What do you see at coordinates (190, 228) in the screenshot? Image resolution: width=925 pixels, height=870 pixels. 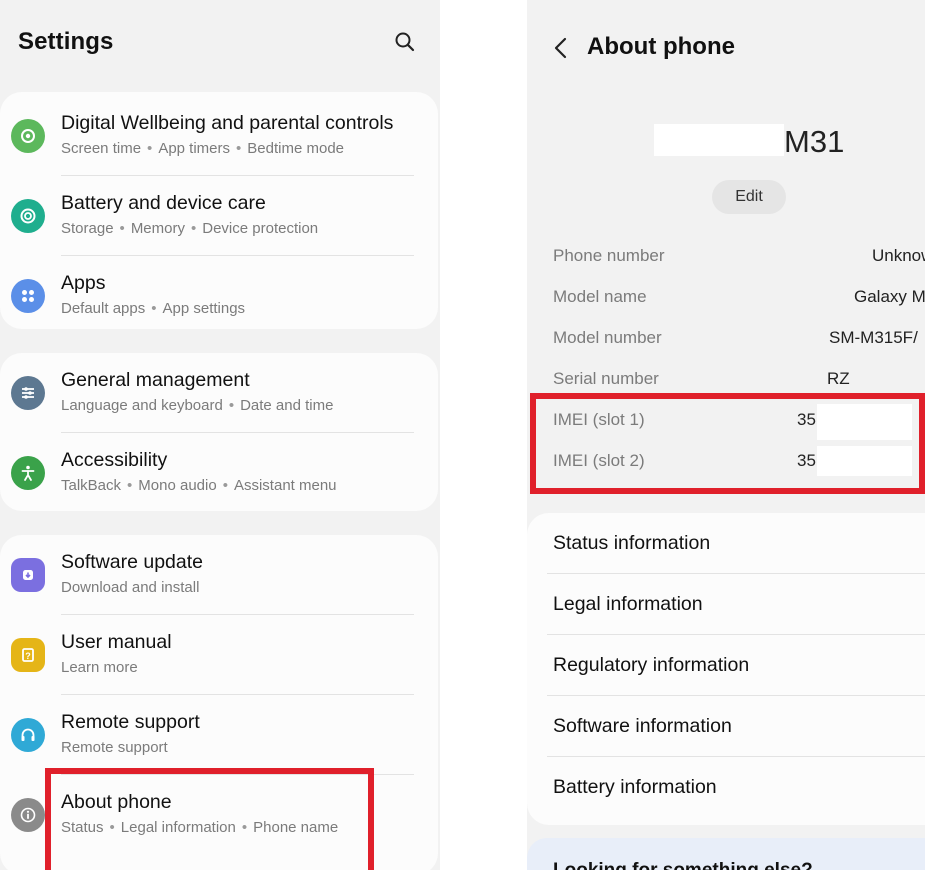 I see `item-subtitle: Storage • Memory • Device protection` at bounding box center [190, 228].